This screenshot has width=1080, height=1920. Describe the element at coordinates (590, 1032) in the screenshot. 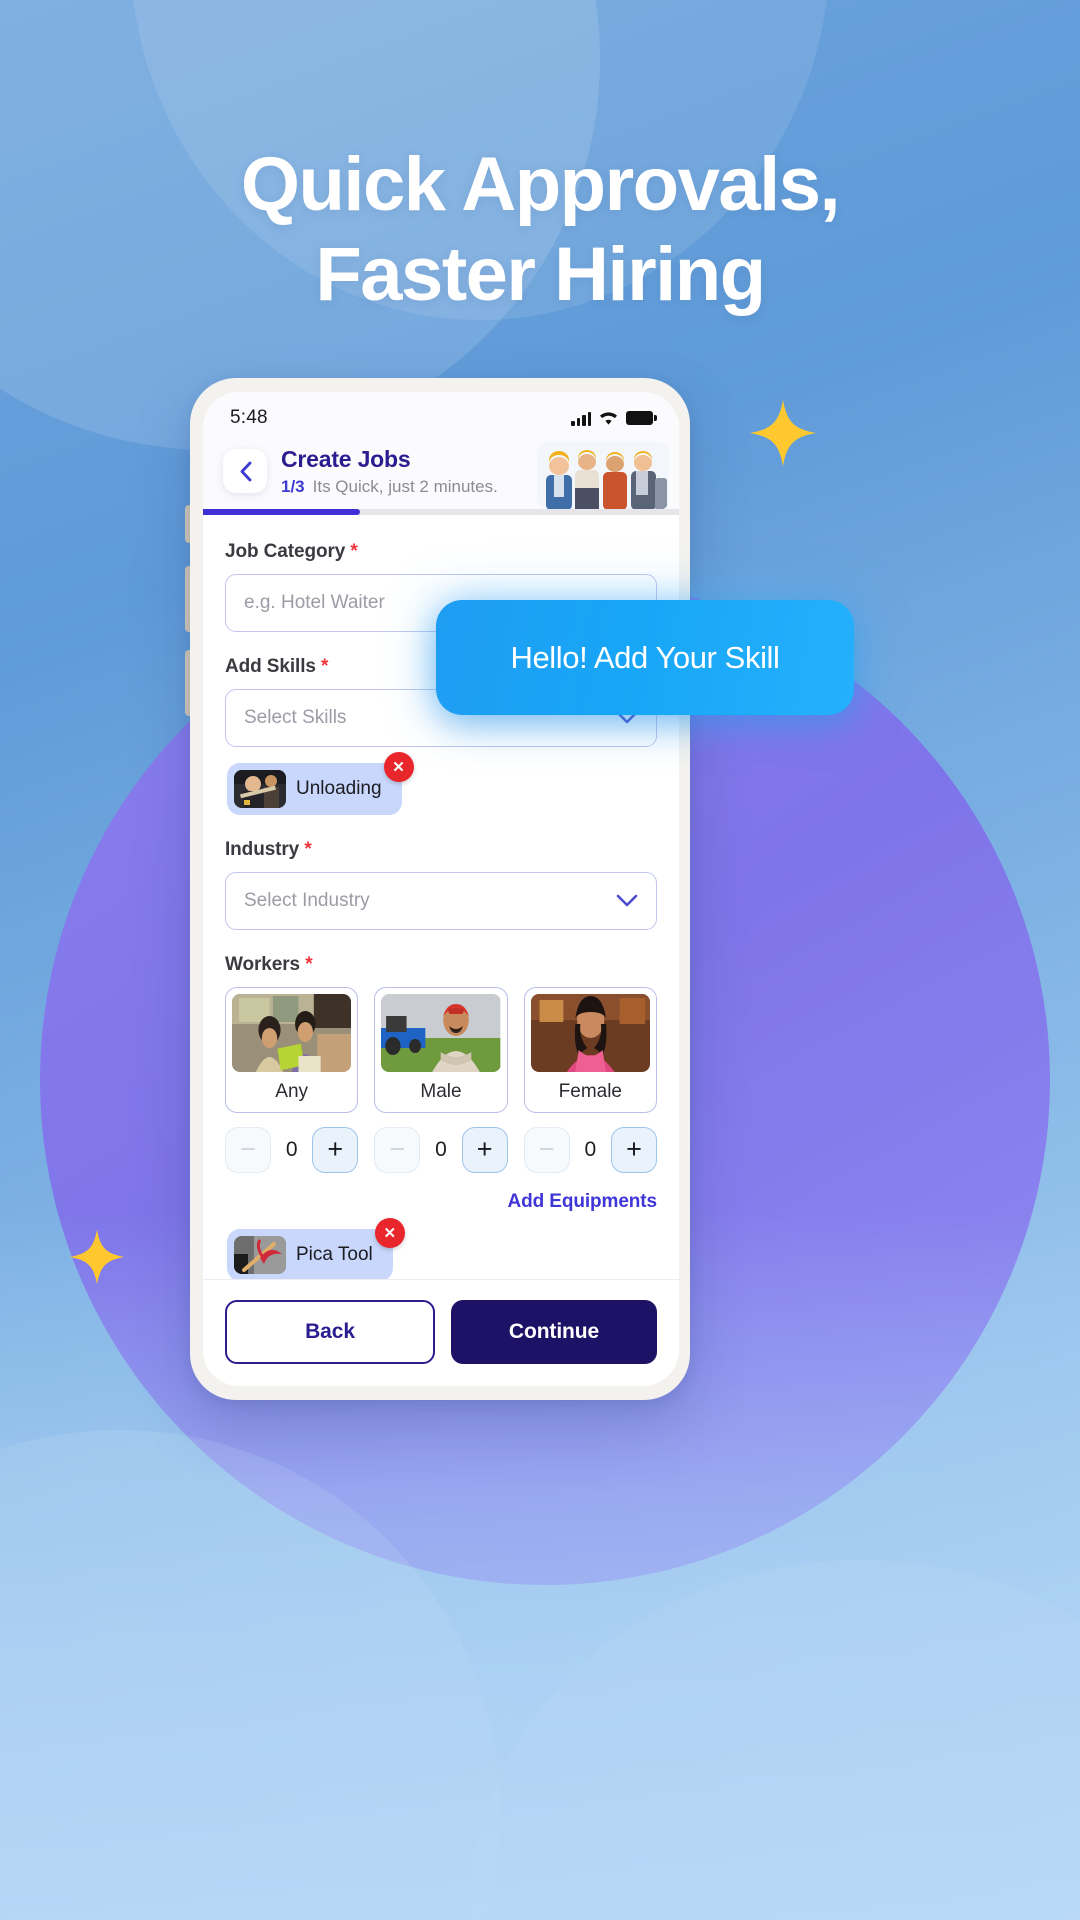

I see `female-worker-photo` at that location.